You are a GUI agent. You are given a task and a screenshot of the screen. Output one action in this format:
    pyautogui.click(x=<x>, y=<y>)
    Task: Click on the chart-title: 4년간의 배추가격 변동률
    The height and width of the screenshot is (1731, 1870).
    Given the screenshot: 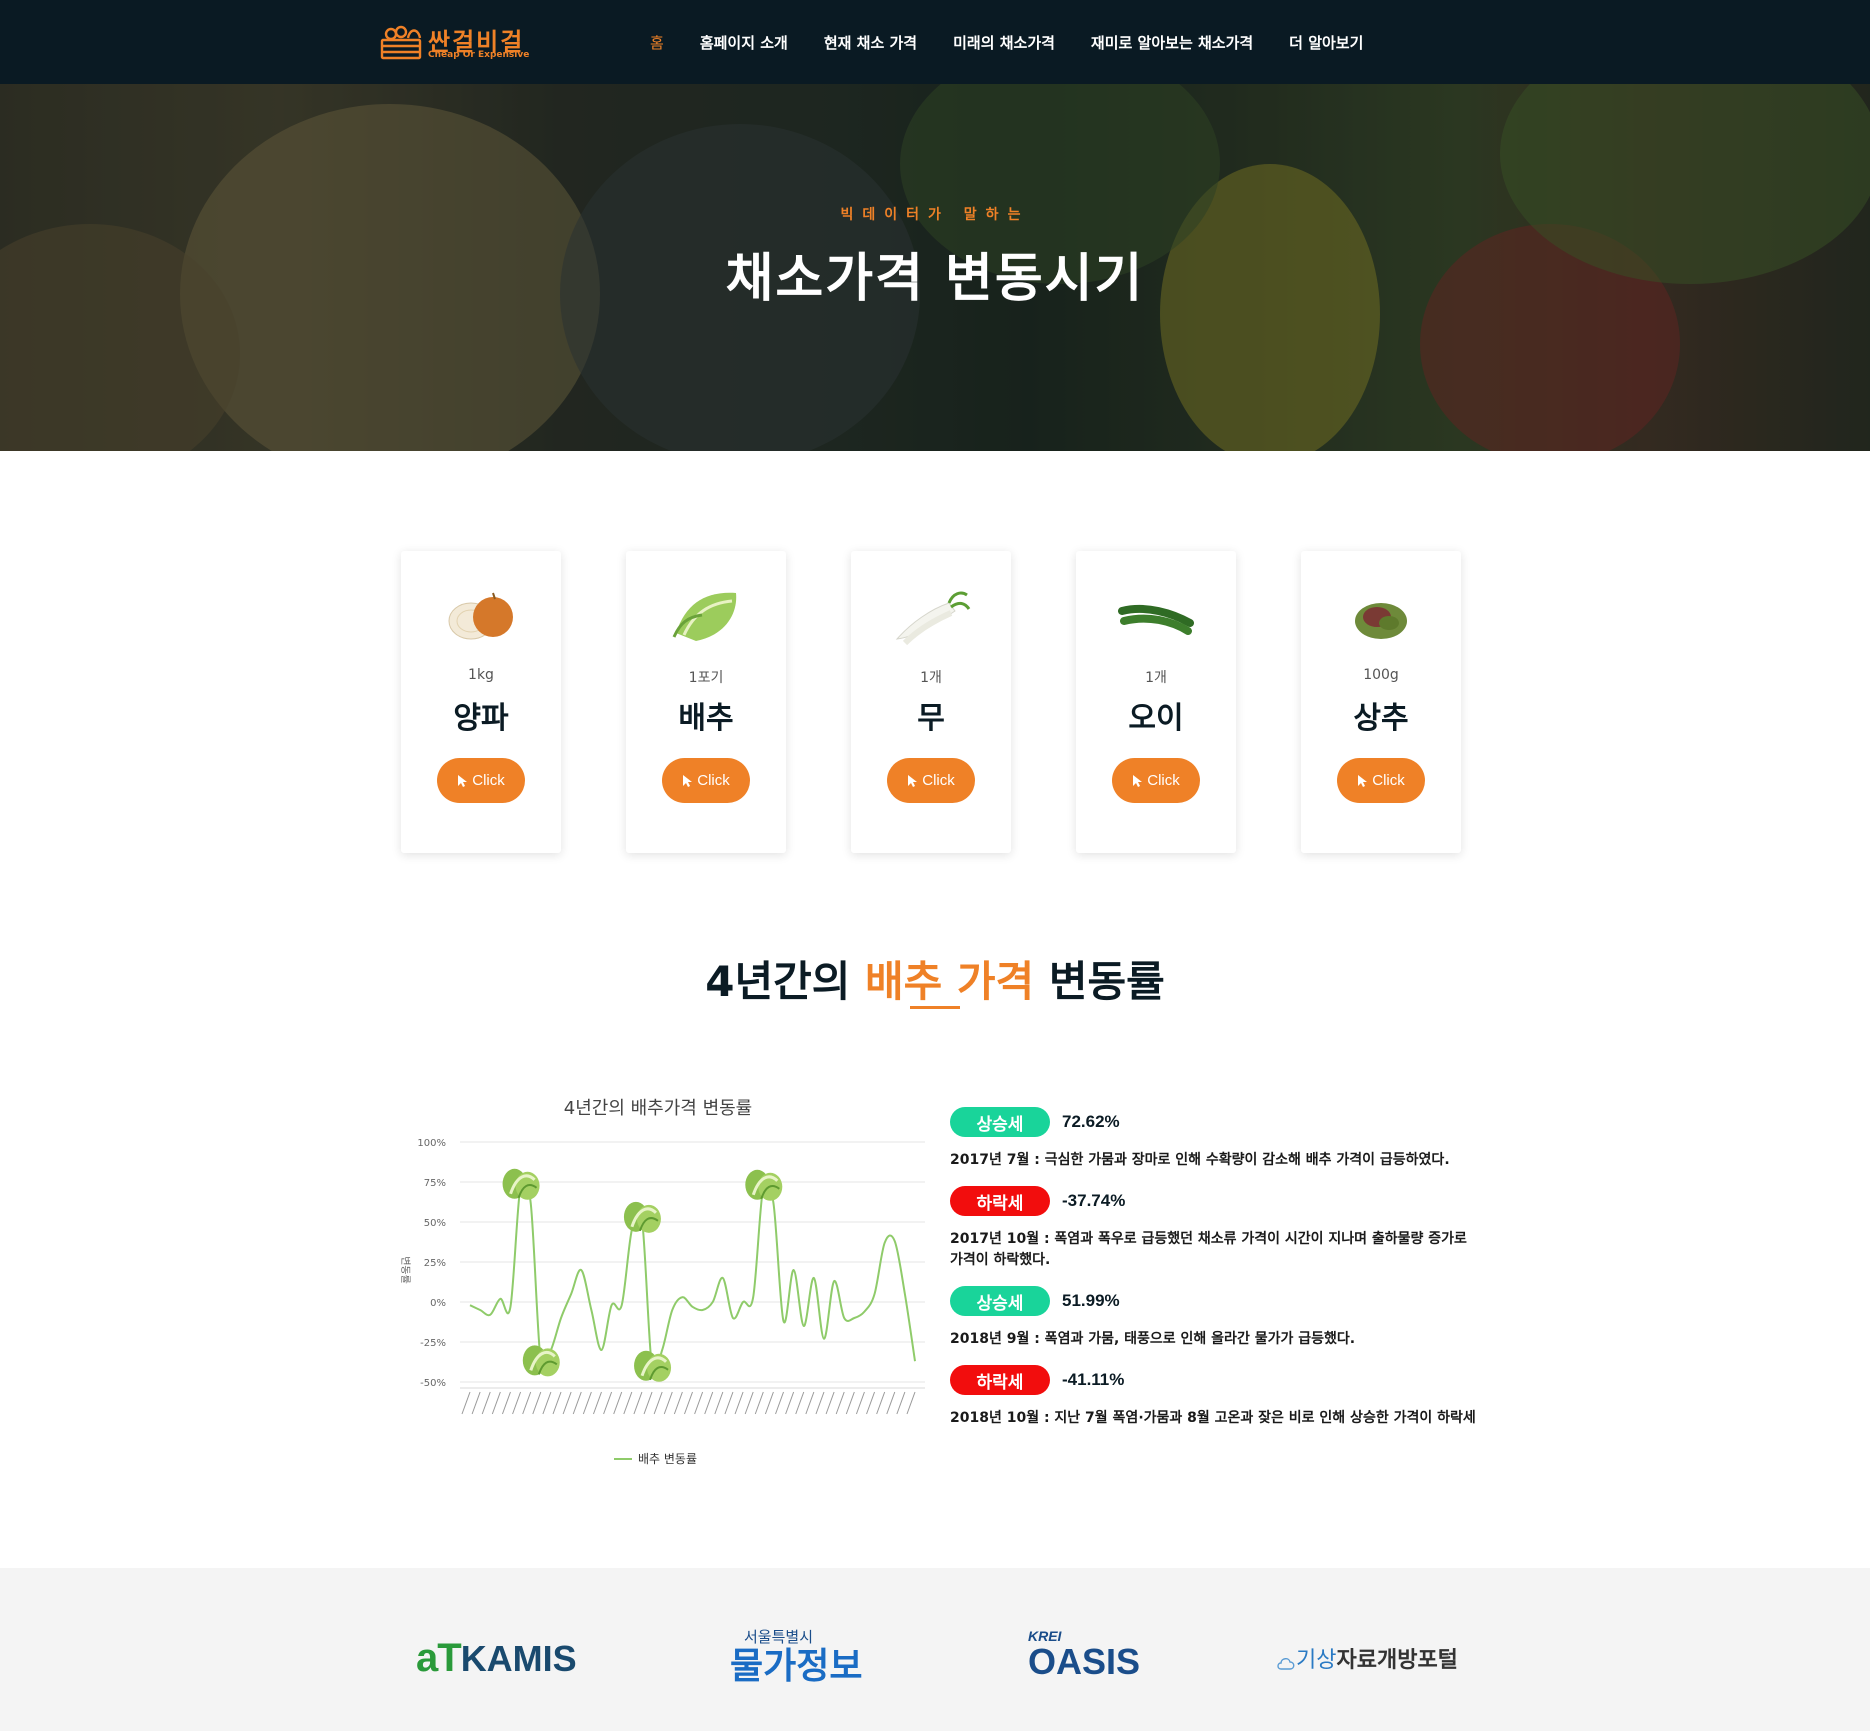 What is the action you would take?
    pyautogui.click(x=658, y=1108)
    